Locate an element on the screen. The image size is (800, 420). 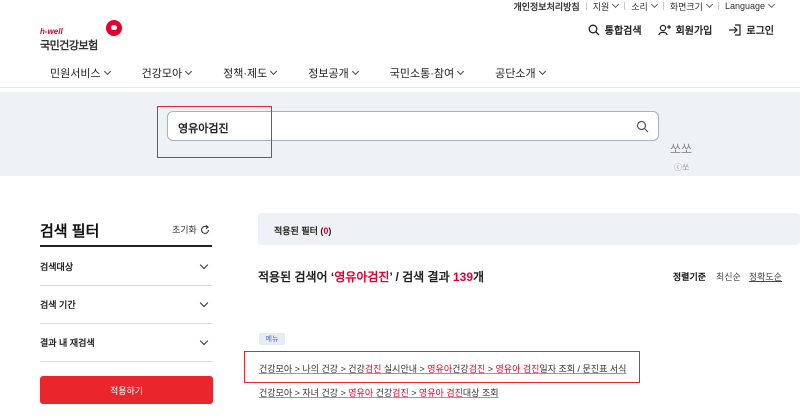
nav-item-health: 건강모아 is located at coordinates (167, 73).